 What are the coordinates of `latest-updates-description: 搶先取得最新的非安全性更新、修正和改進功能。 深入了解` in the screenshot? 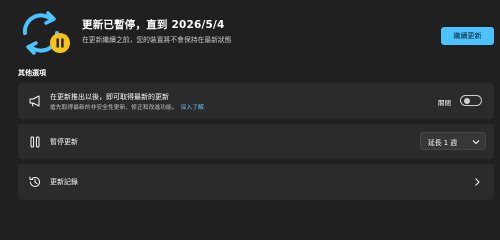 It's located at (127, 106).